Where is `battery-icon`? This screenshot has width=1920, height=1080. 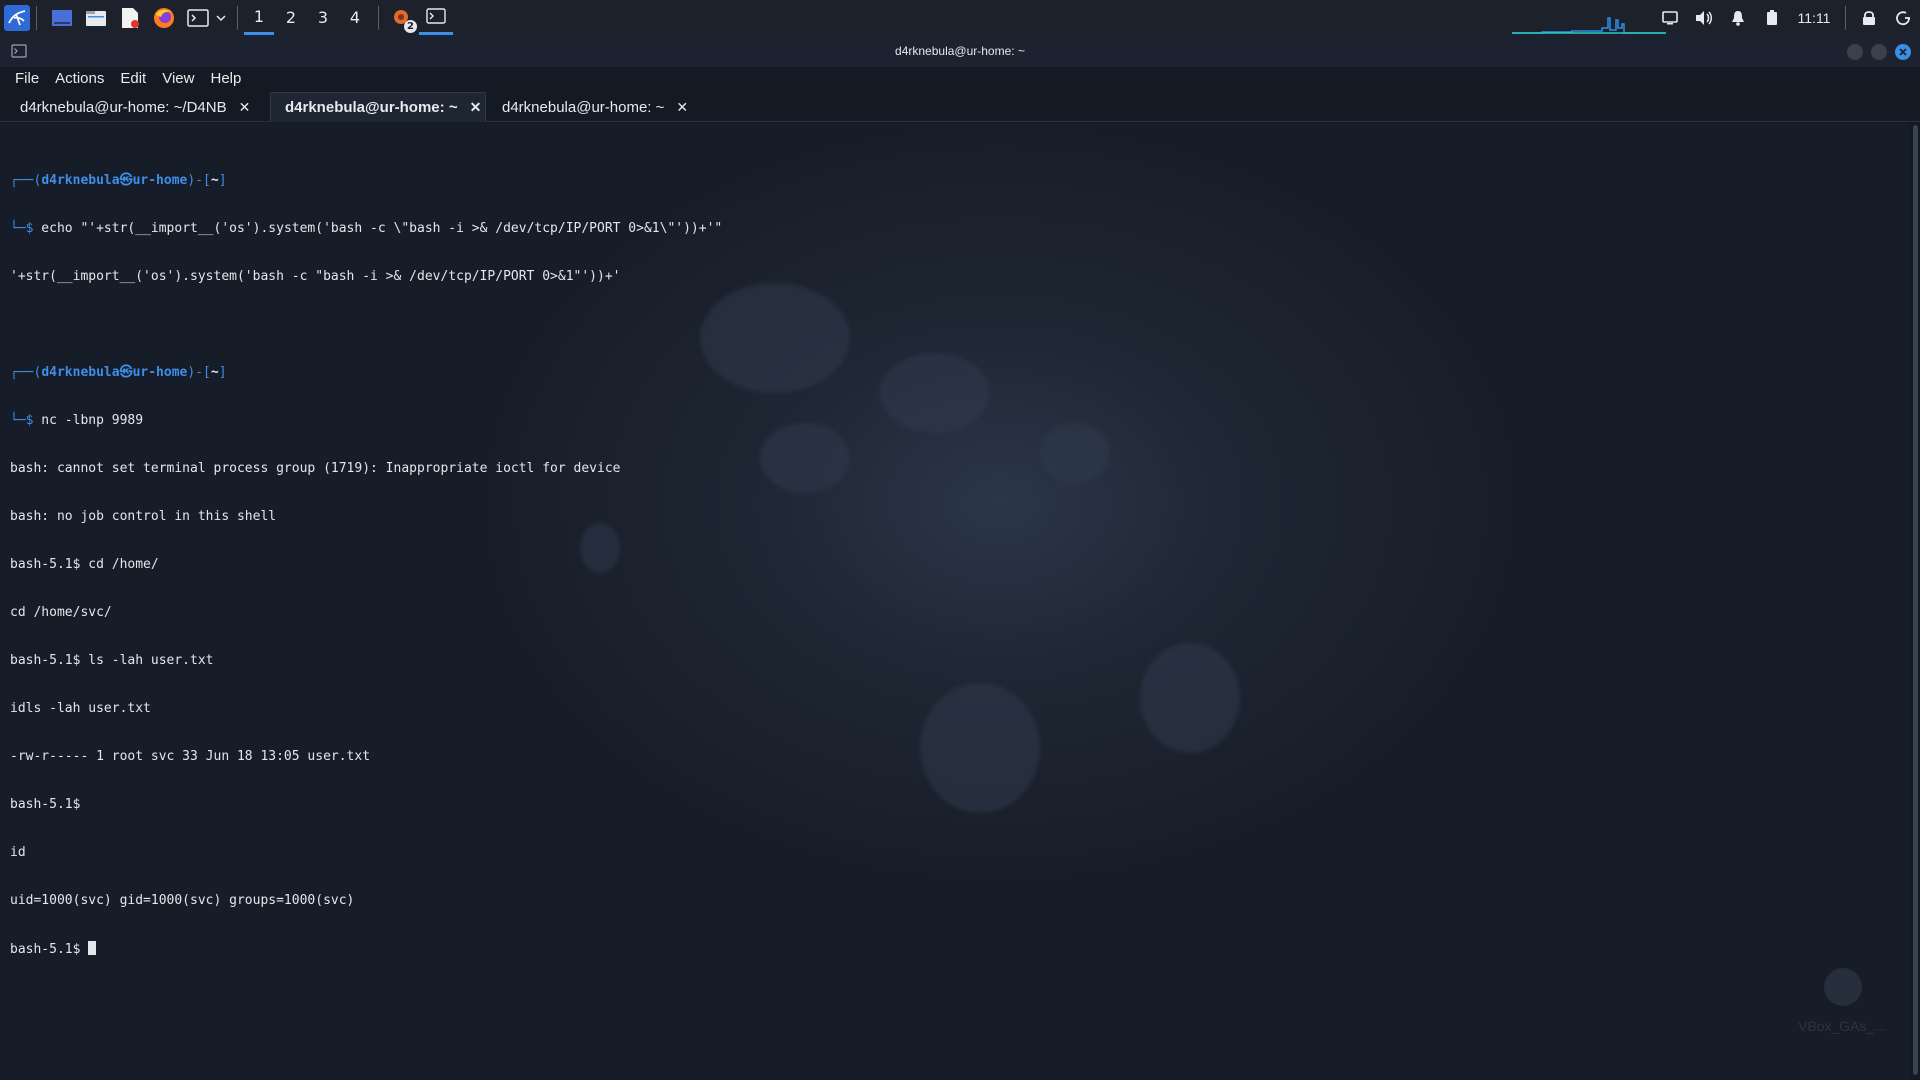 battery-icon is located at coordinates (1772, 17).